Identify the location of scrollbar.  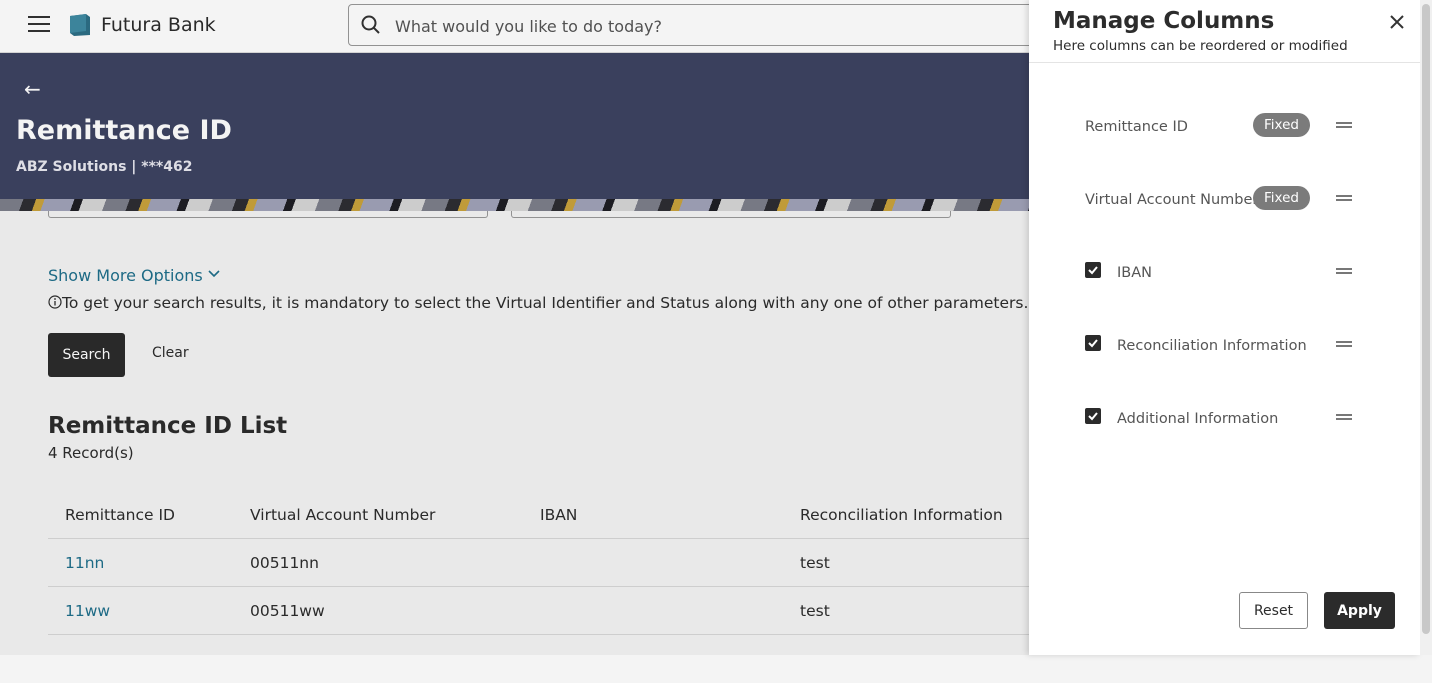
(1426, 327).